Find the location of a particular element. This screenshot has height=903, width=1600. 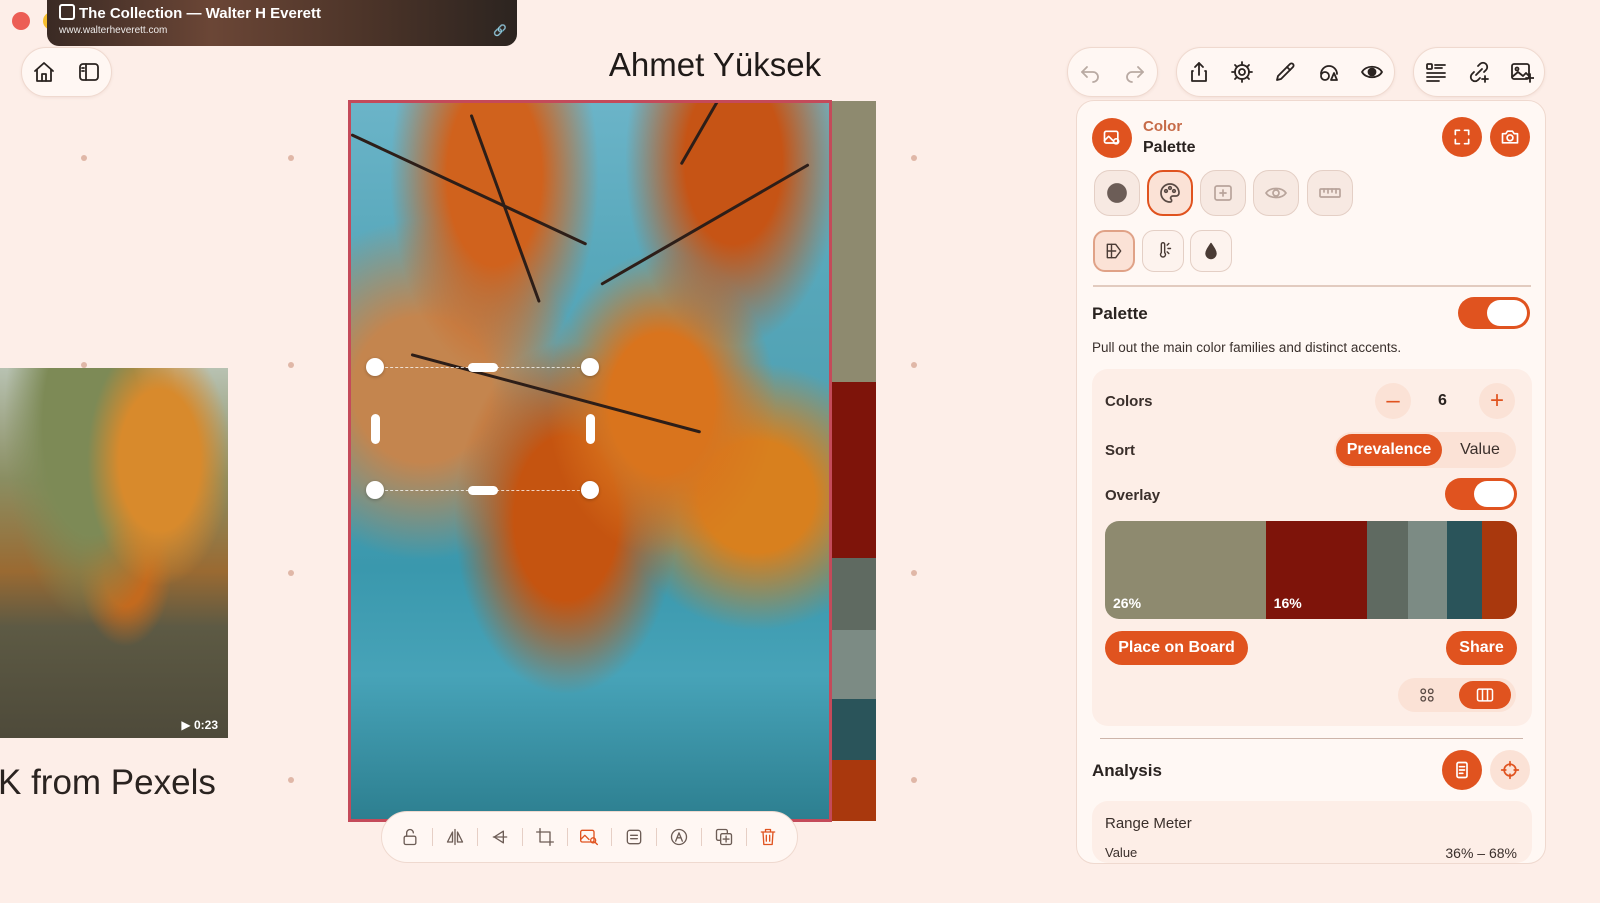

adjustments-icon is located at coordinates (634, 837).